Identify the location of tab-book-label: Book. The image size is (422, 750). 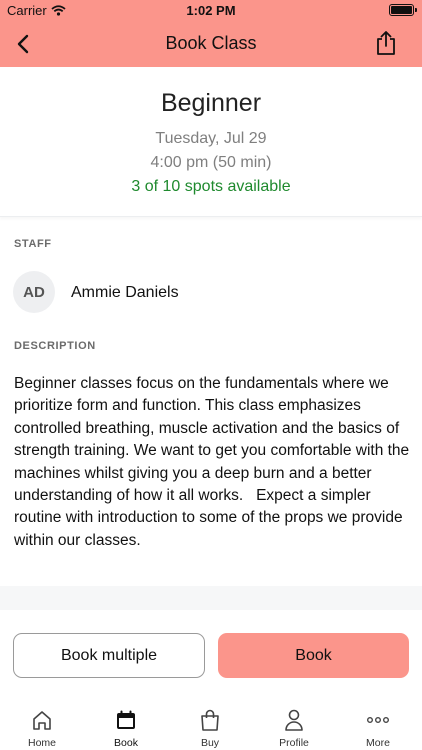
(126, 743).